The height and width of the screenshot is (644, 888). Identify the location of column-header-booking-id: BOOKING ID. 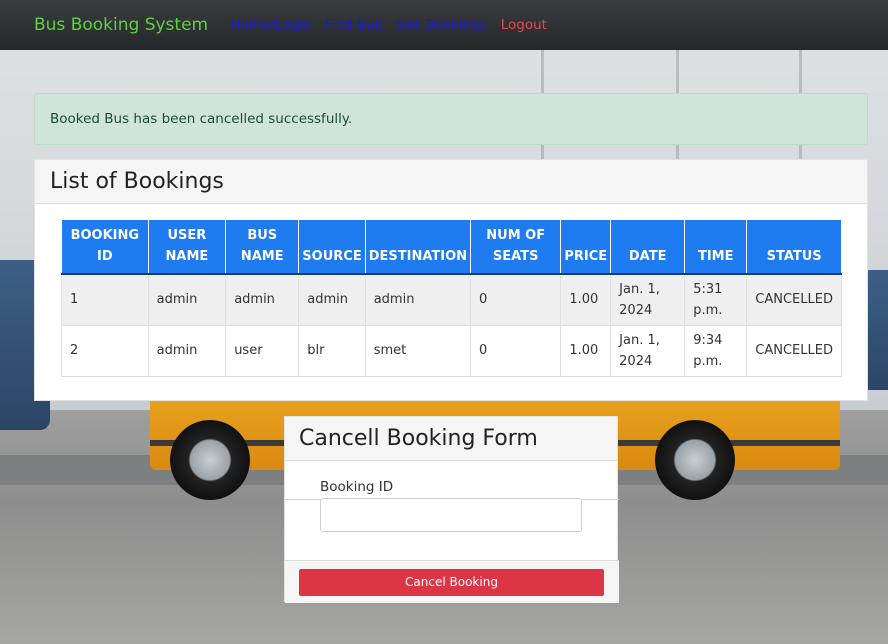
(105, 247).